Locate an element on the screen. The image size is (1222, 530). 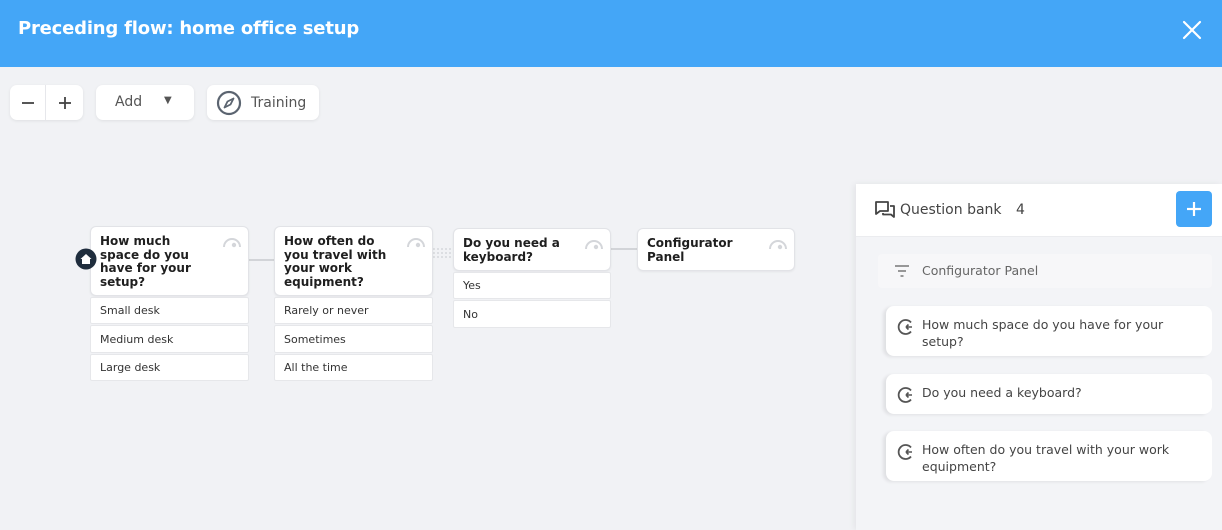
node-option: Large desk is located at coordinates (169, 367).